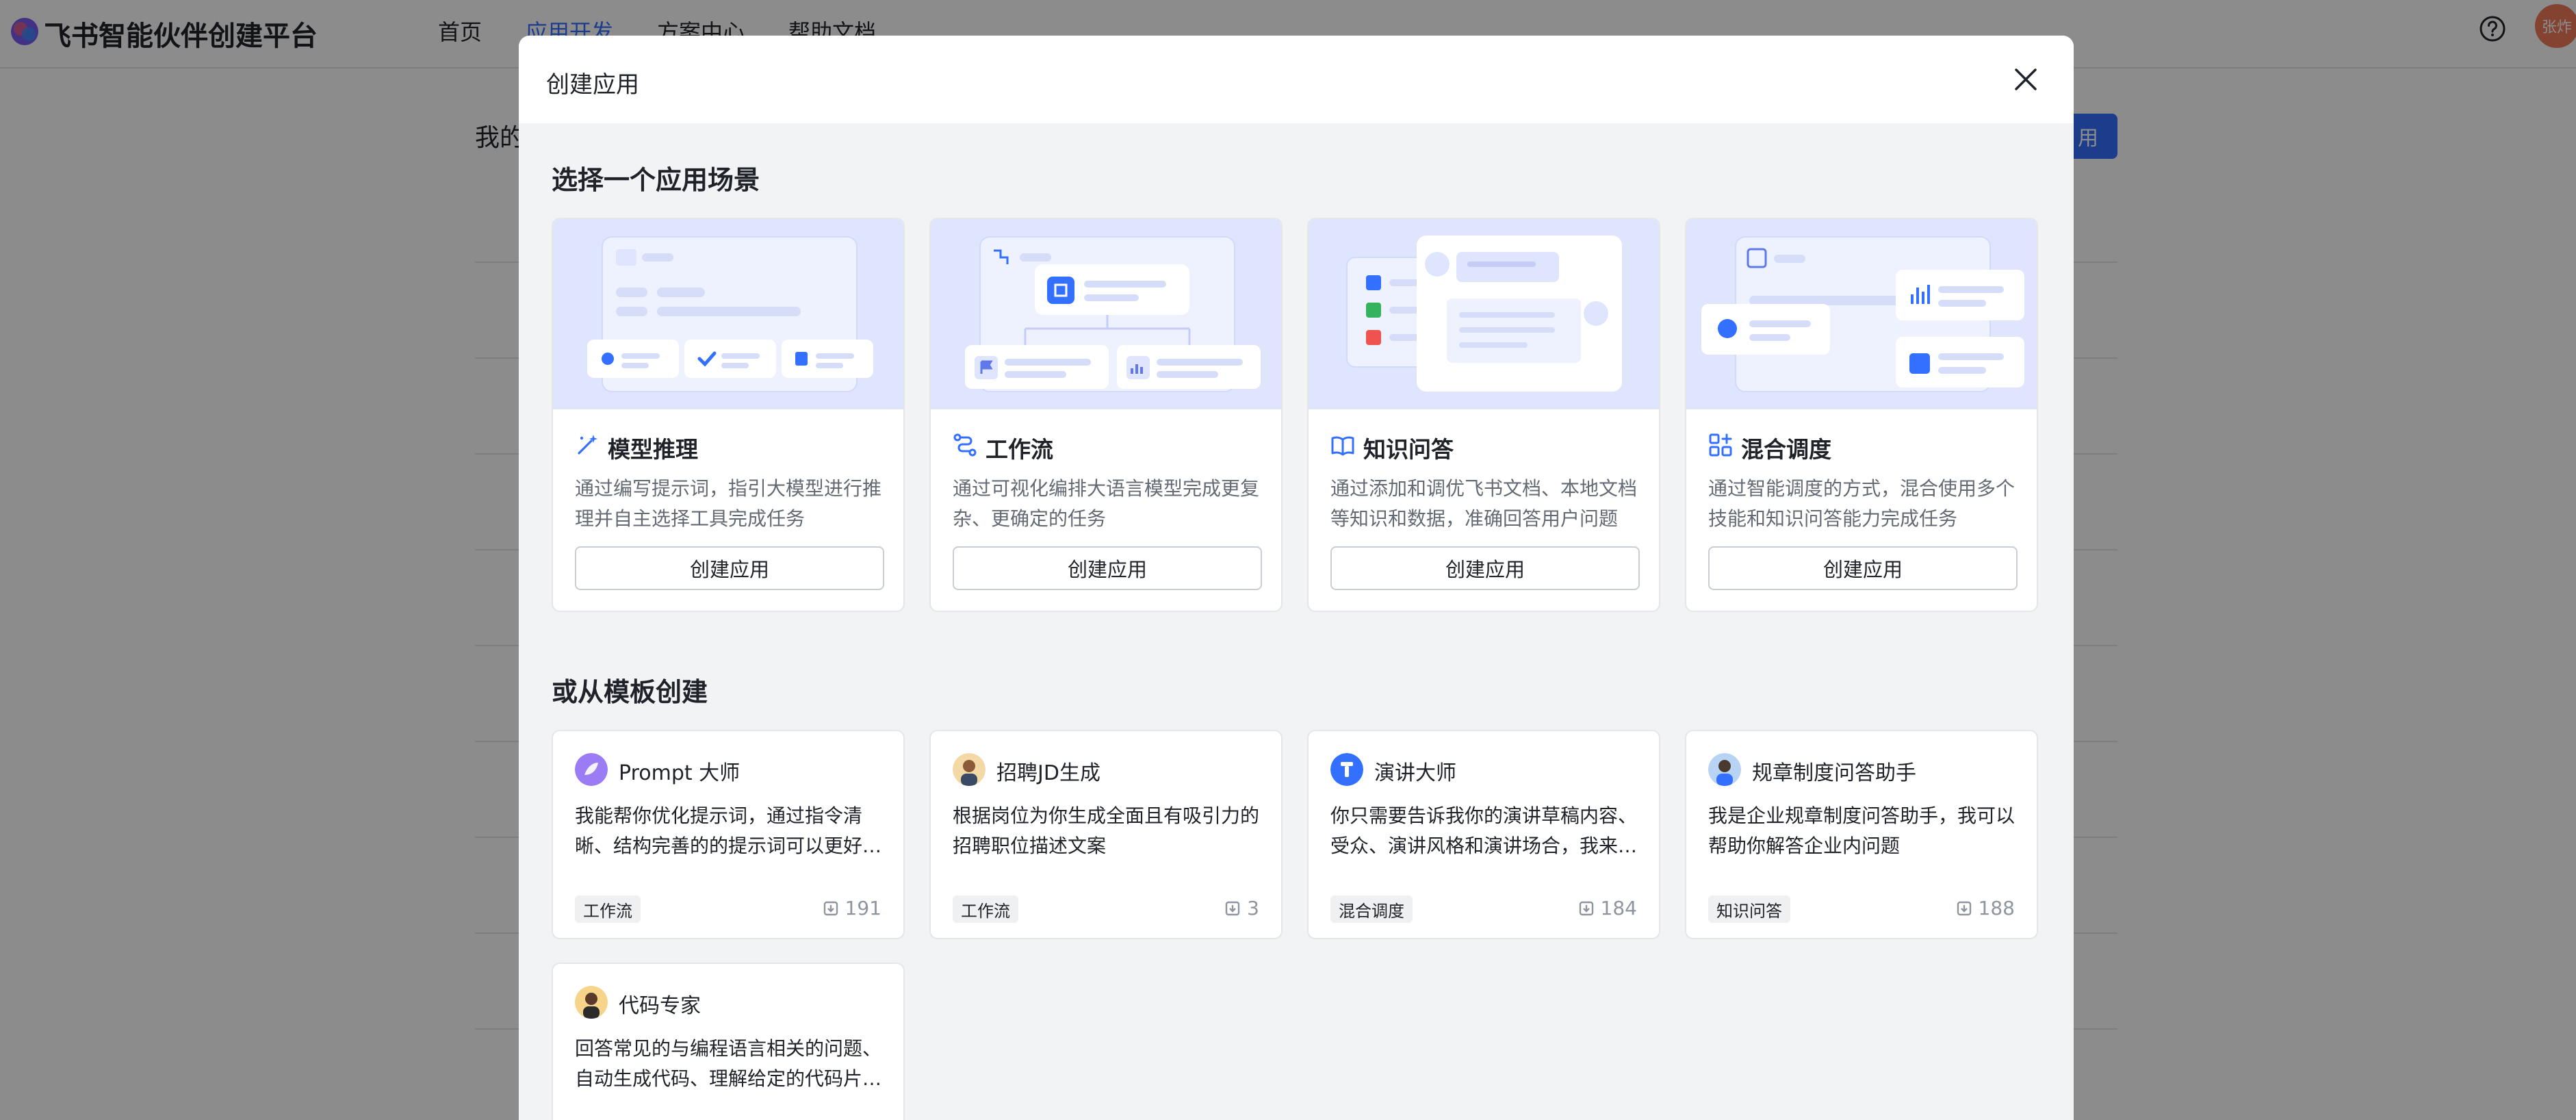 This screenshot has width=2576, height=1120. What do you see at coordinates (1106, 503) in the screenshot?
I see `scene-description: 通过可视化编排大语言模型完成更复杂、更确定的任务` at bounding box center [1106, 503].